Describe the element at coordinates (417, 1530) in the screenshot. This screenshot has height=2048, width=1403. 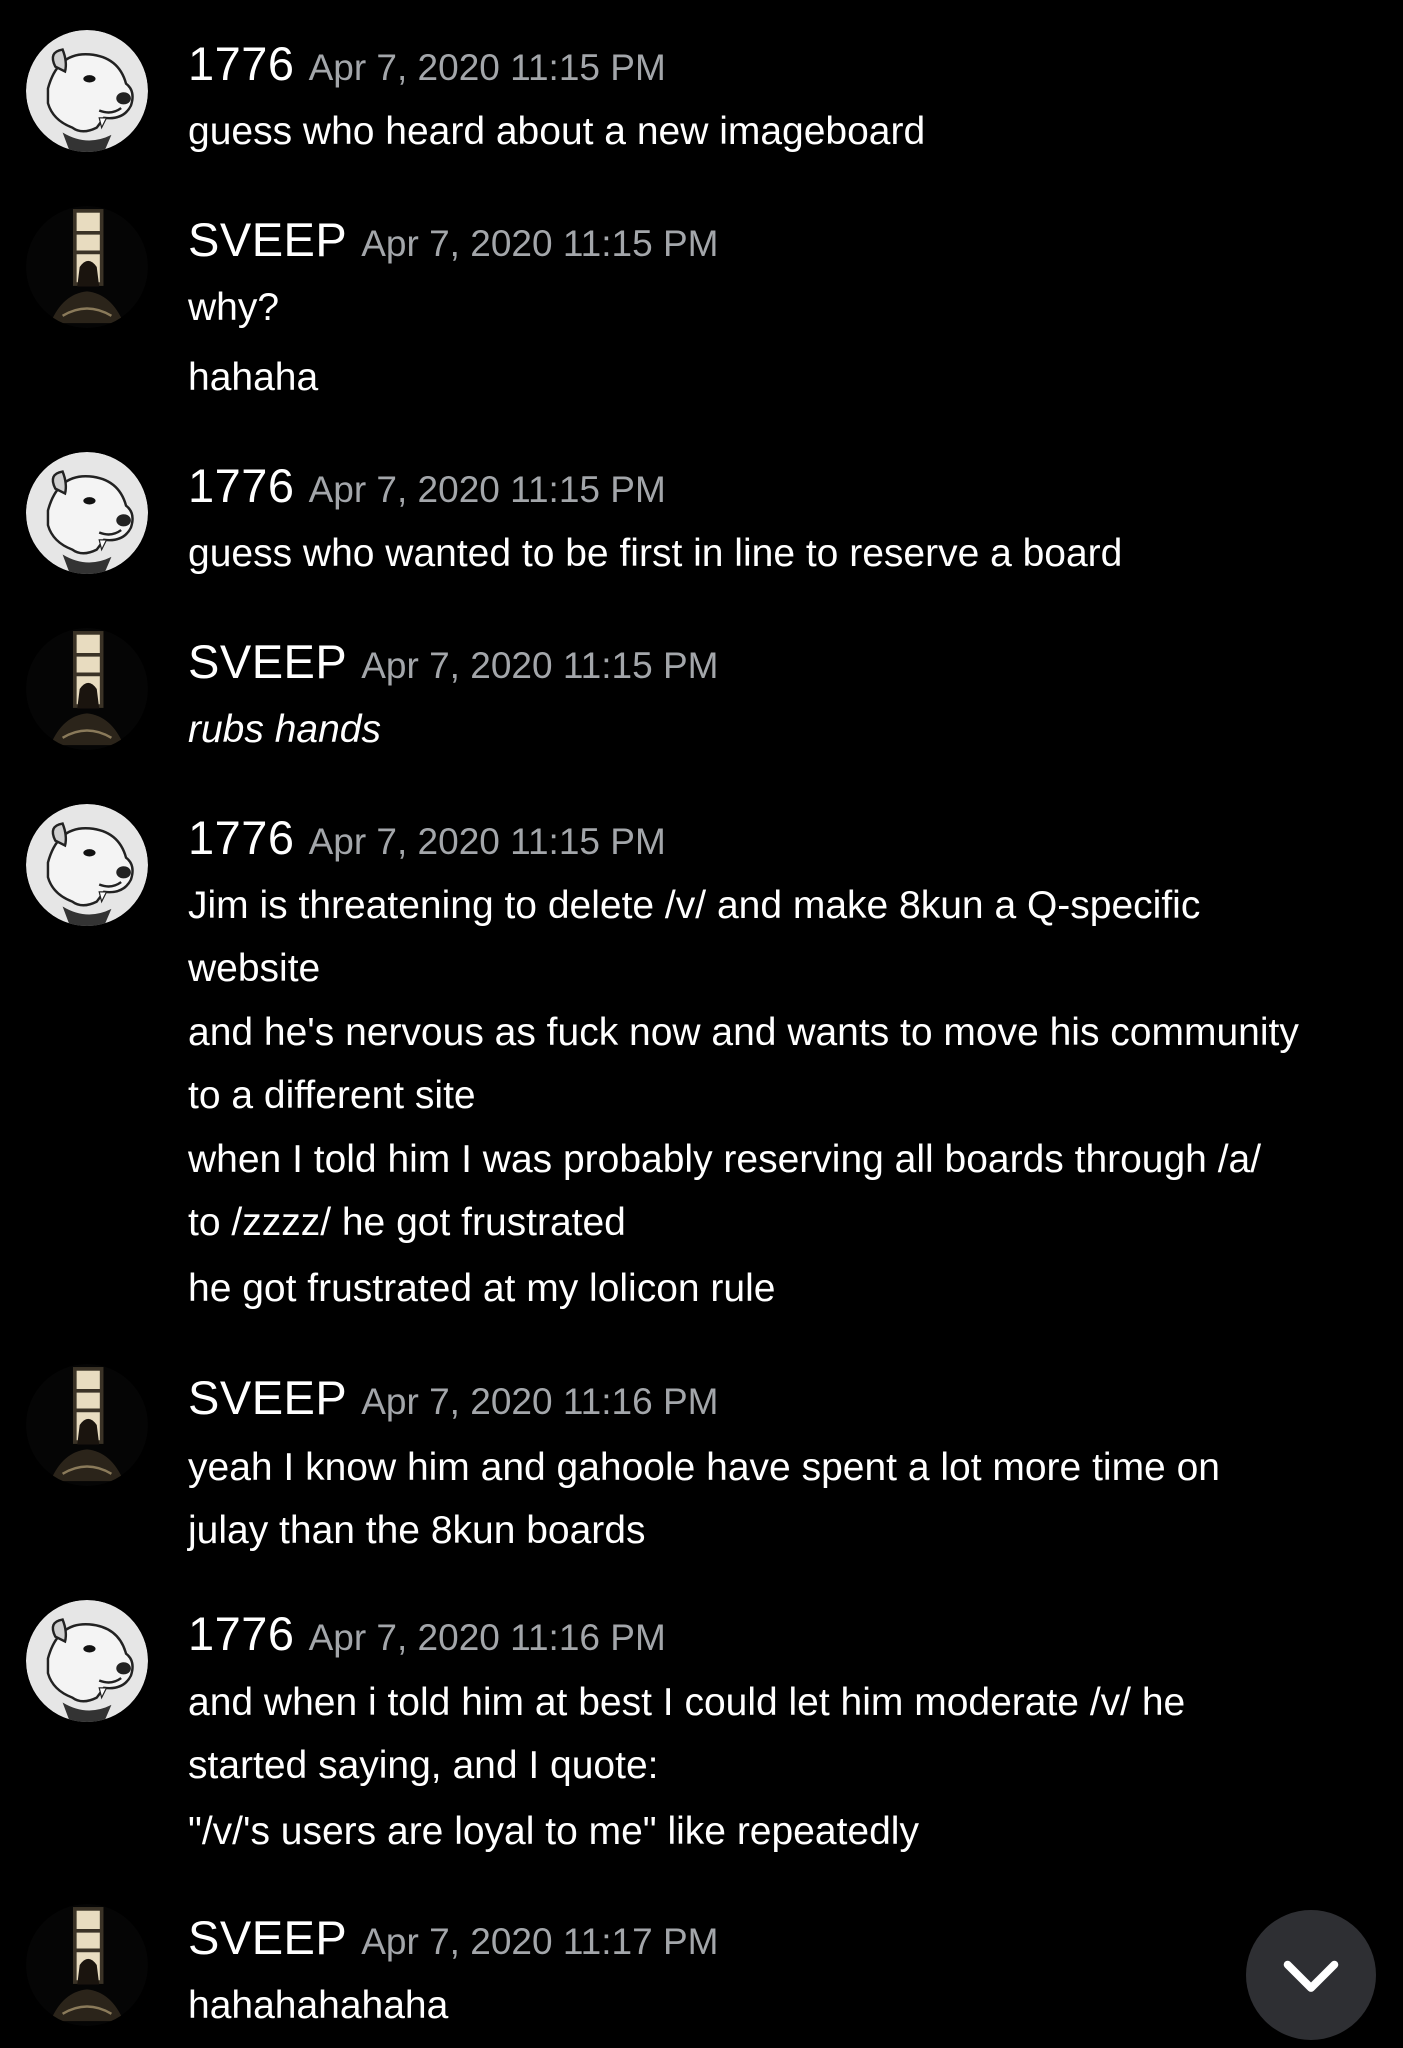
I see `message-text: julay than the 8kun boards` at that location.